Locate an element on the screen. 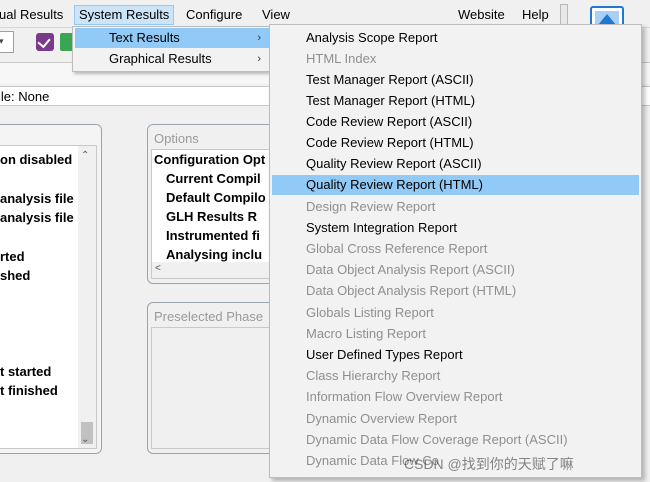  menu-item-design-review-report: Design Review Report is located at coordinates (371, 206).